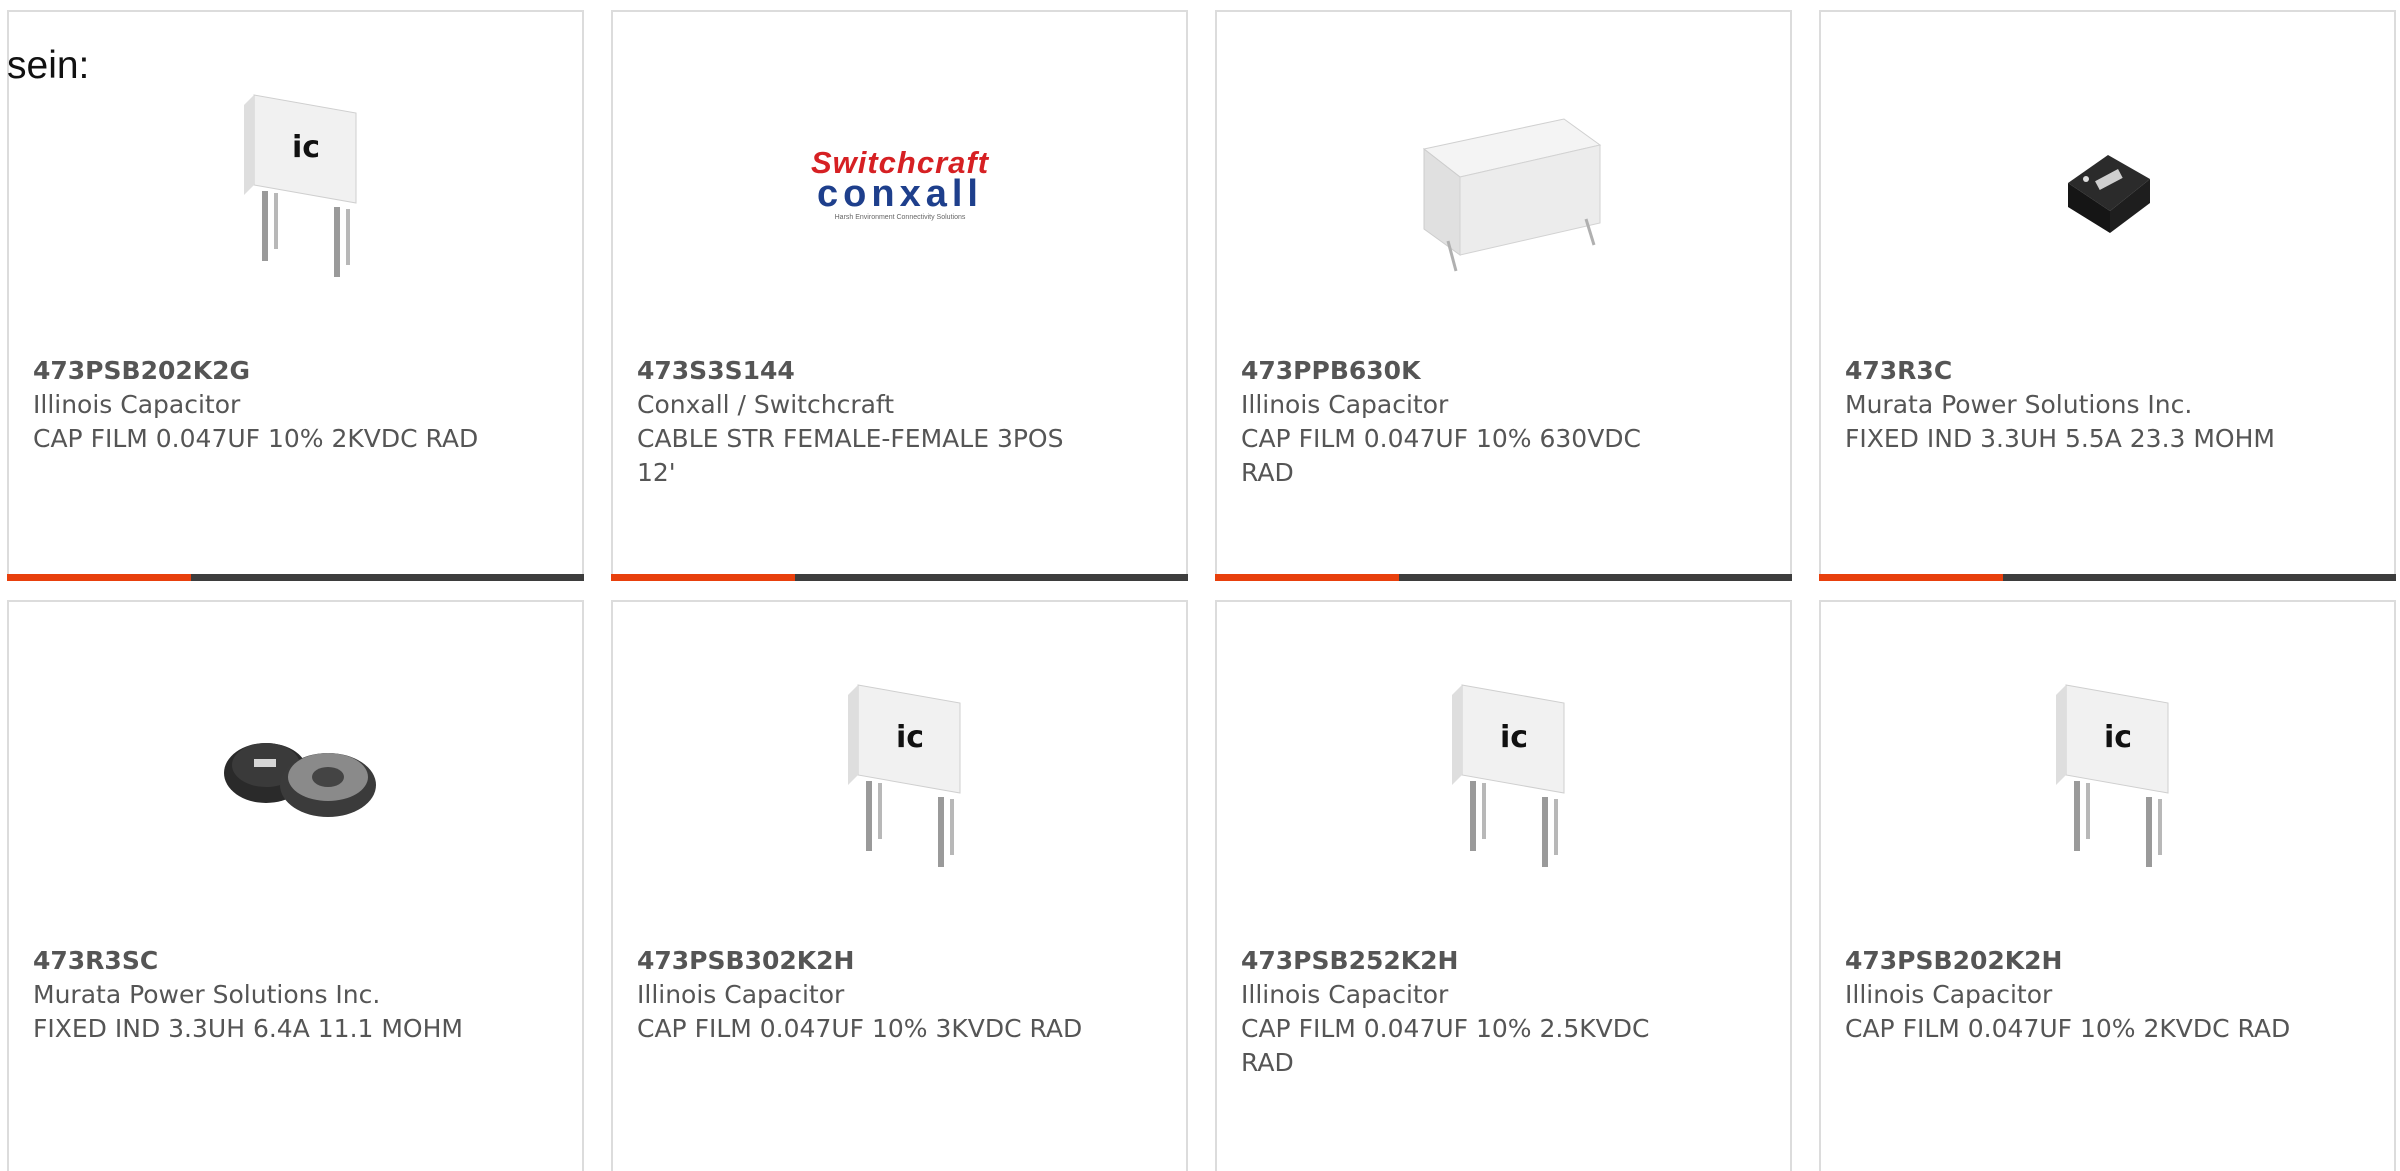 The height and width of the screenshot is (1171, 2400). I want to click on part-number: 473S3S144, so click(867, 371).